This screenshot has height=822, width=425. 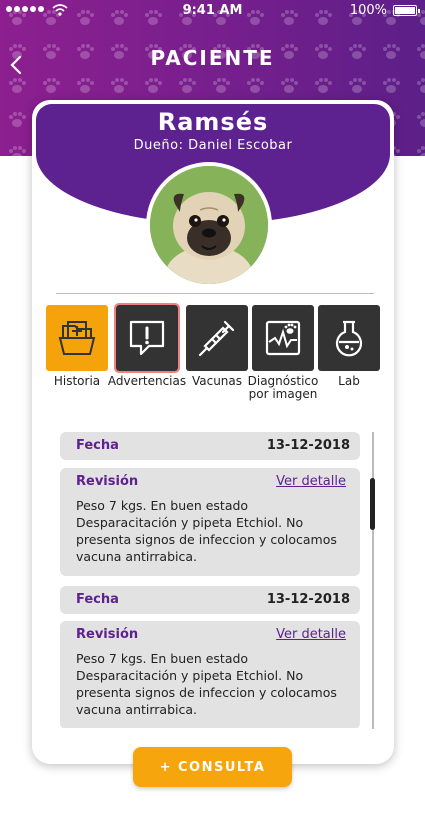 I want to click on pet-photo, so click(x=209, y=225).